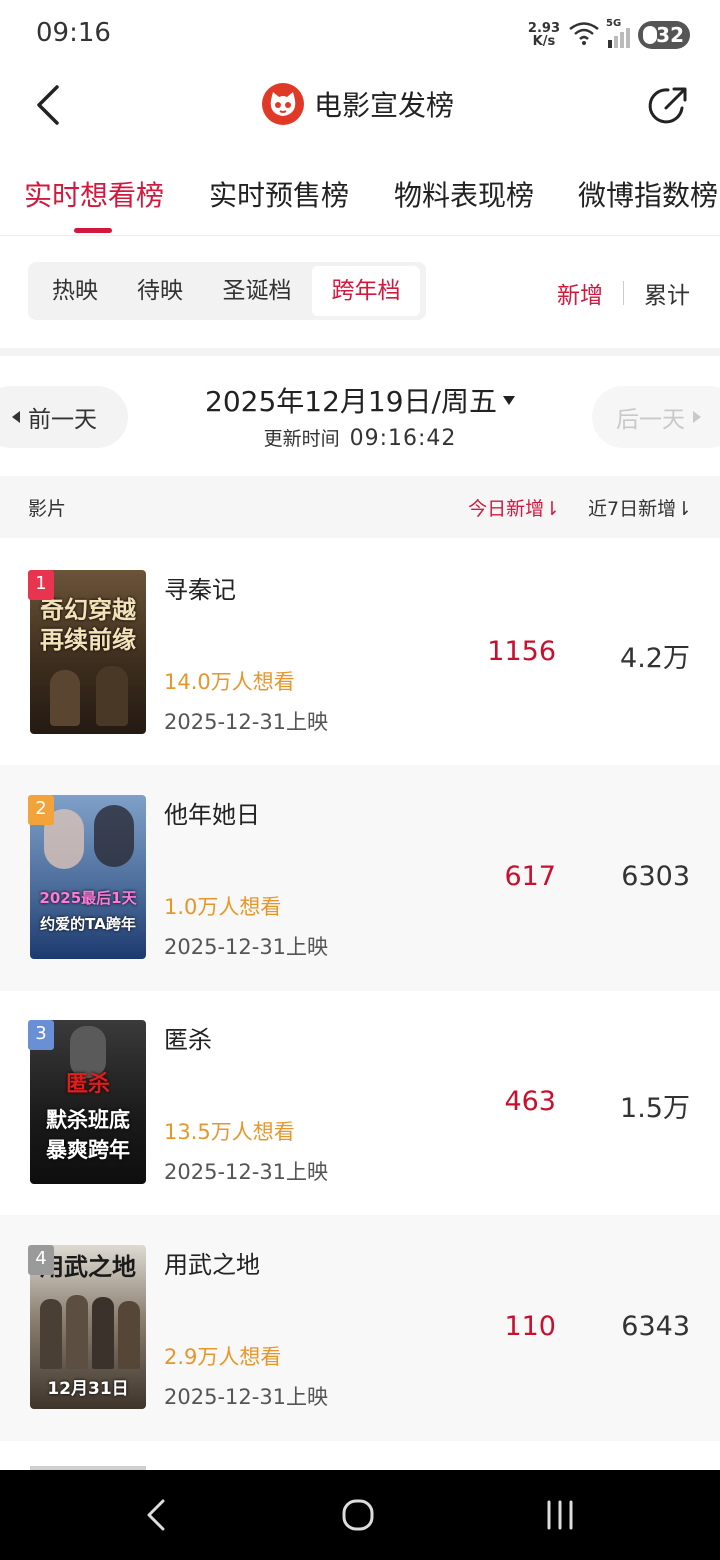 Image resolution: width=720 pixels, height=1560 pixels. I want to click on nav-recents-icon, so click(560, 1515).